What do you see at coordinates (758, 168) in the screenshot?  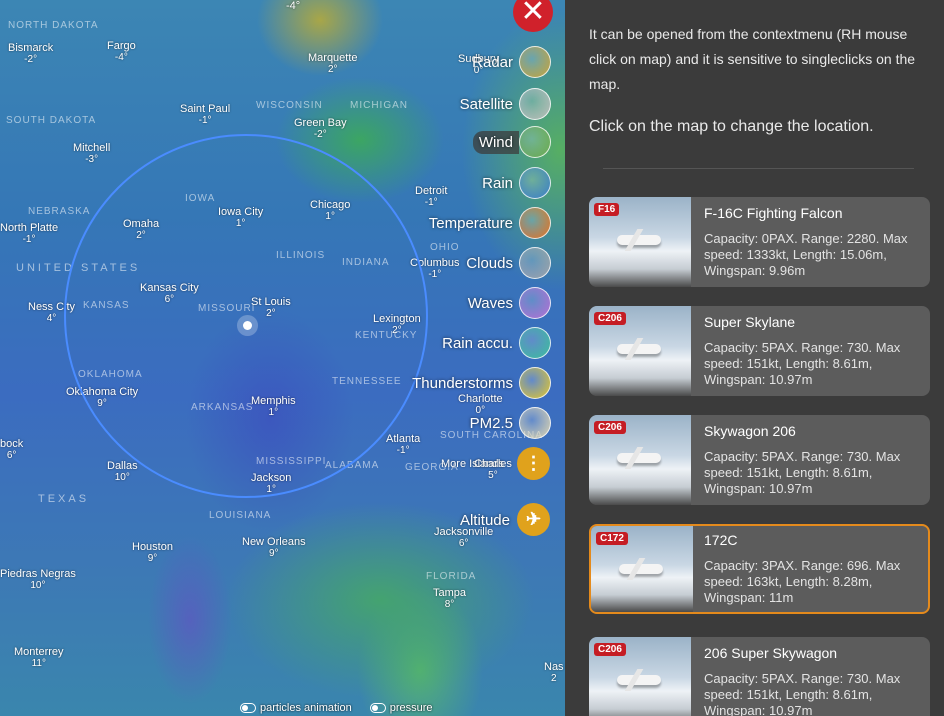 I see `divider` at bounding box center [758, 168].